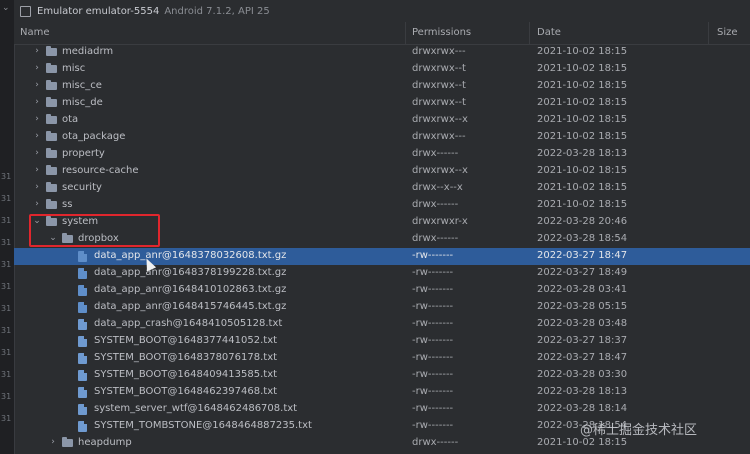 This screenshot has width=750, height=454. I want to click on column-permissions: Permissions, so click(441, 32).